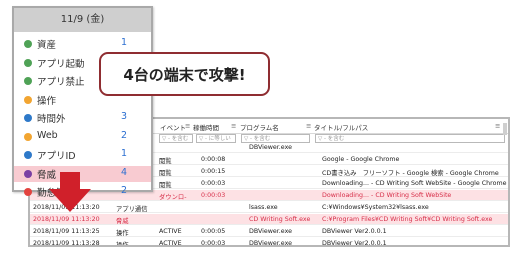  Describe the element at coordinates (47, 101) in the screenshot. I see `calendar-item-label: 操作` at that location.